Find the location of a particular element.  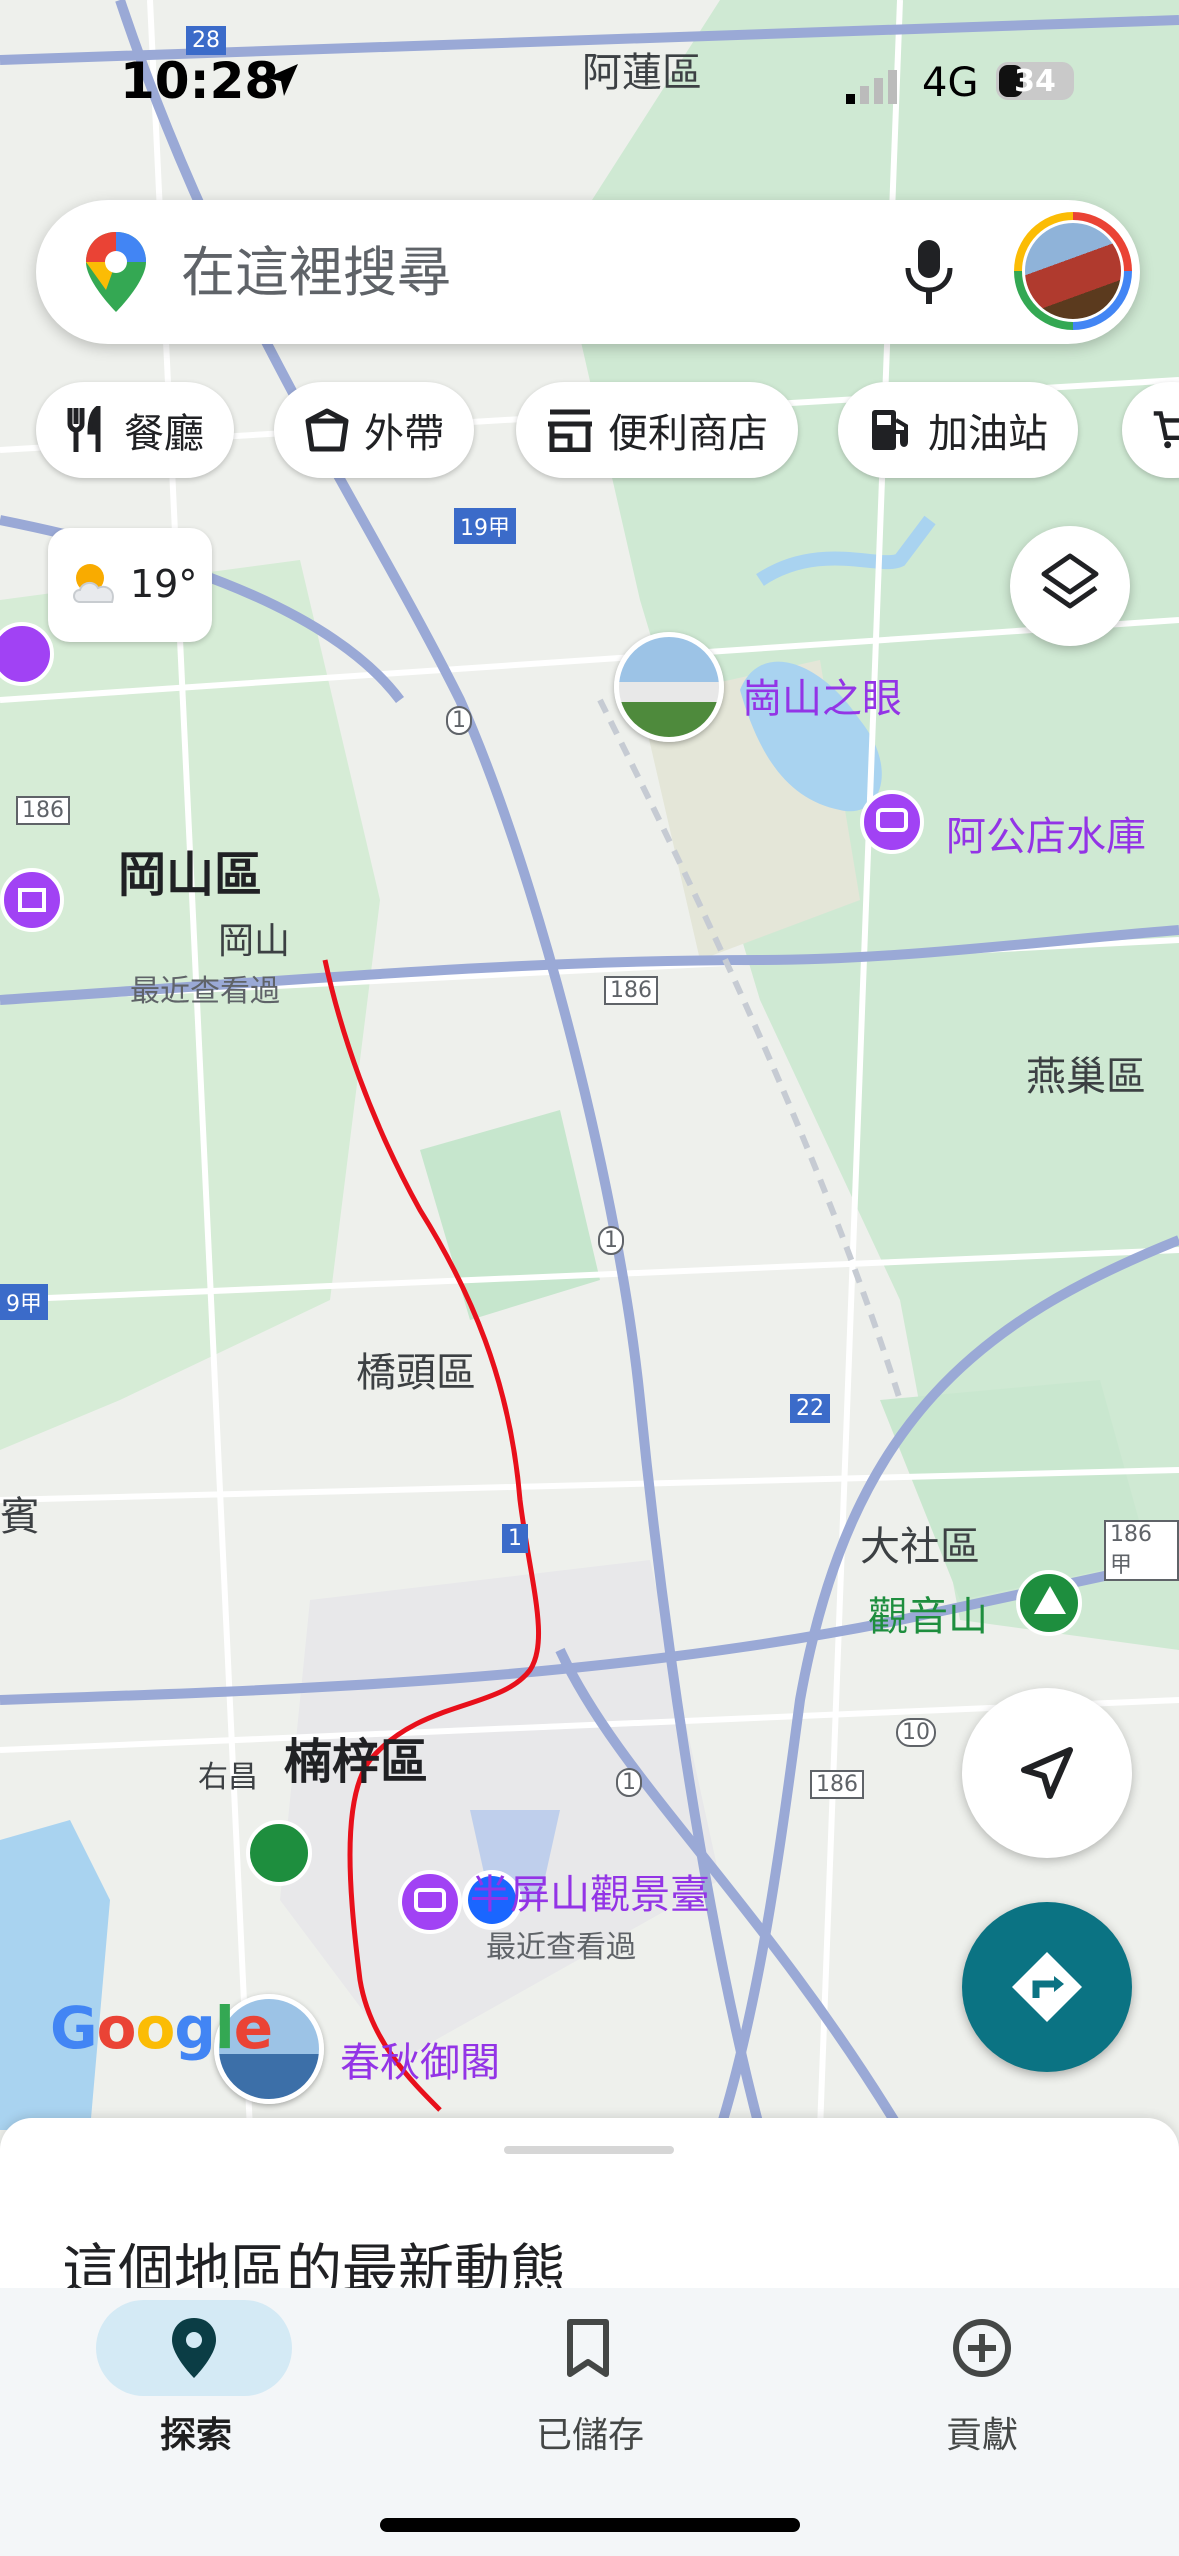

microphone-icon is located at coordinates (929, 272).